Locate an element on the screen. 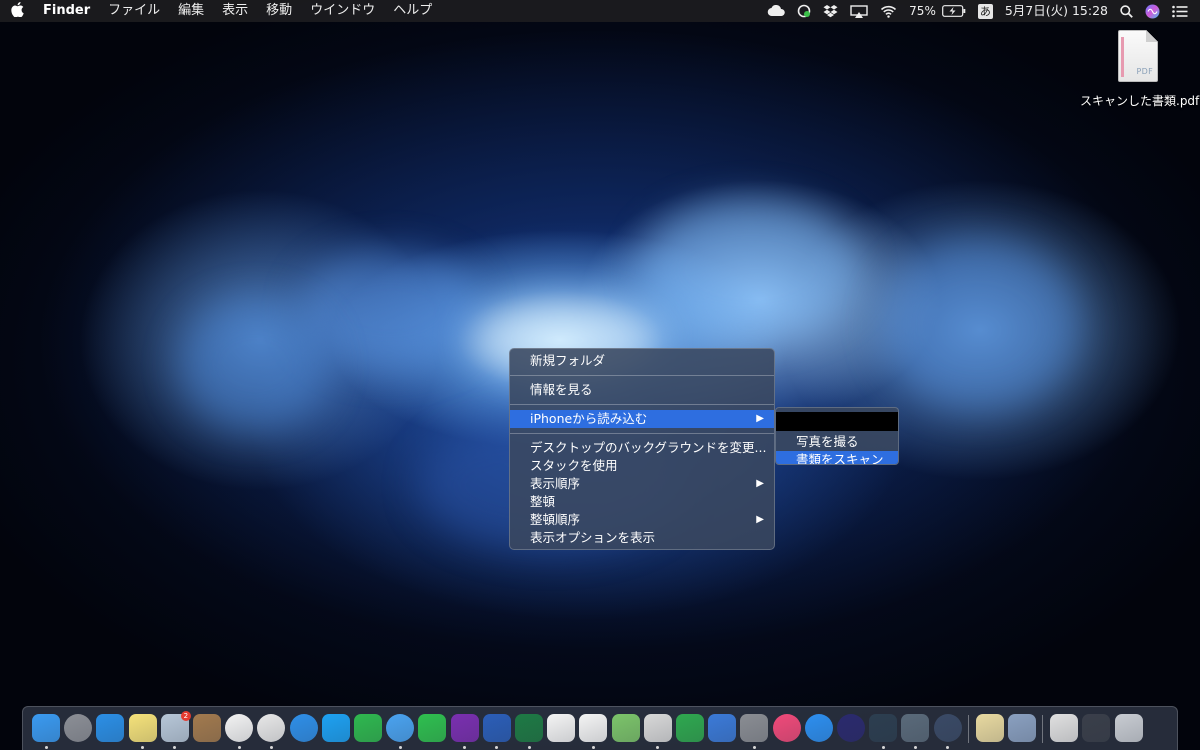 The width and height of the screenshot is (1200, 750). import-from-iphone-submenu: 写真を撮る 書類をスキャン is located at coordinates (837, 436).